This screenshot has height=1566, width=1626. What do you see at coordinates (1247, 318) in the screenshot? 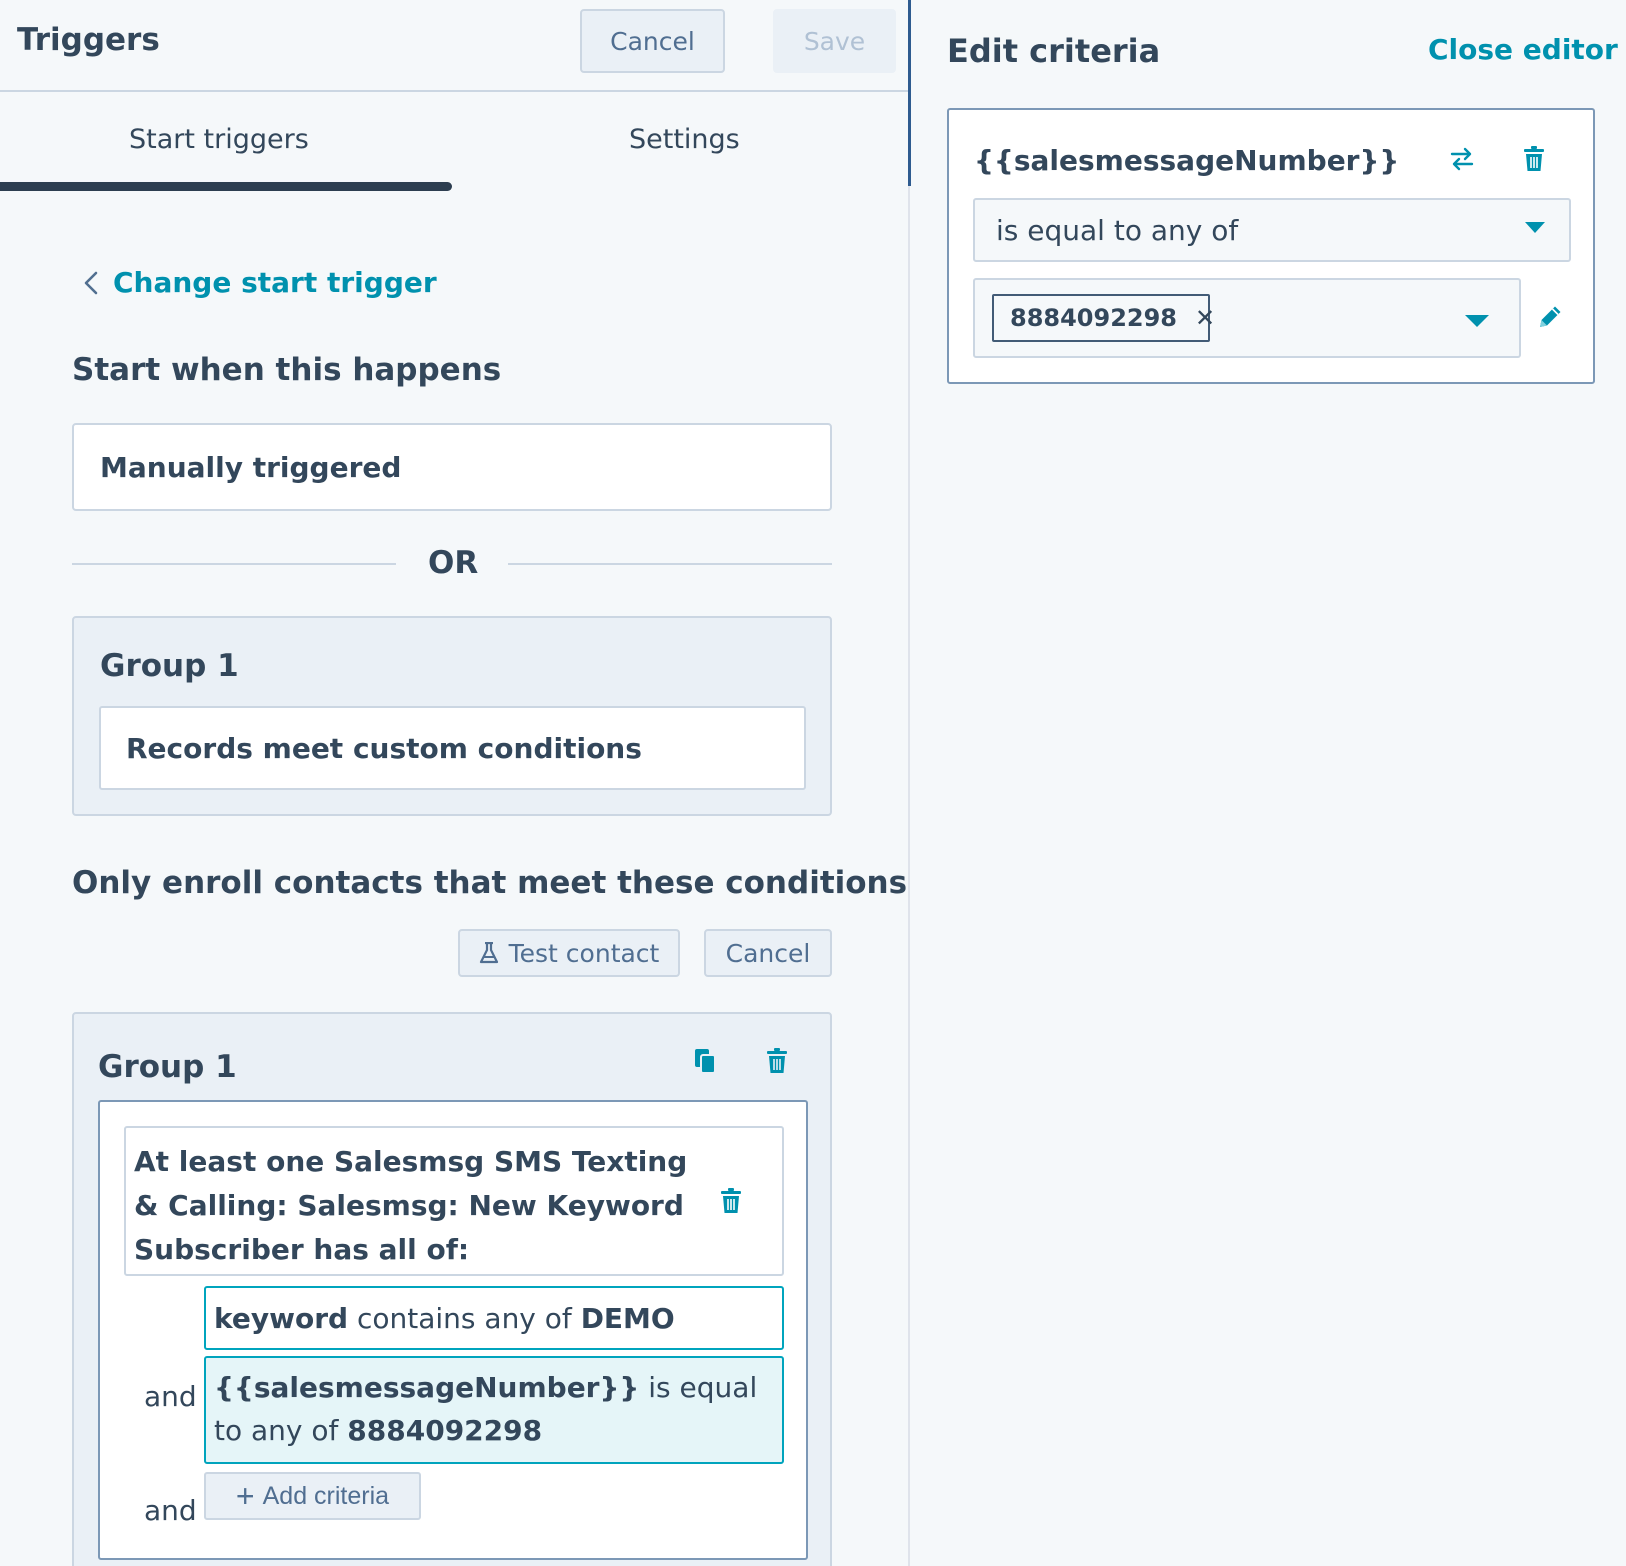
I see `value-multiselect: 8884092298 ✕` at bounding box center [1247, 318].